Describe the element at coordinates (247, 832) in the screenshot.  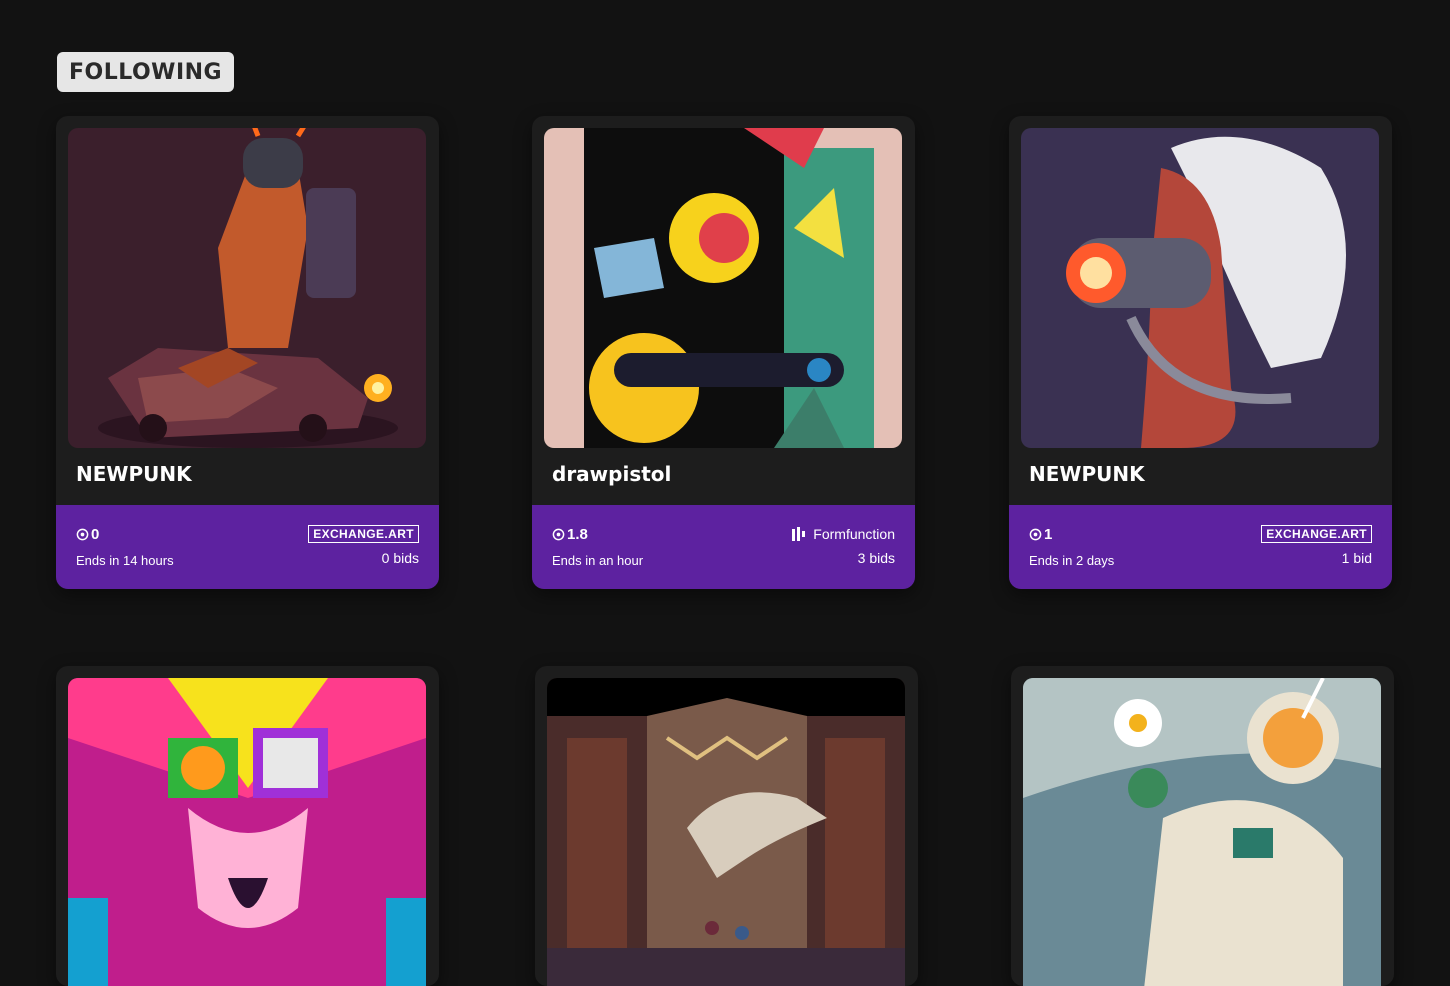
I see `psychedelic-tv-face-image` at that location.